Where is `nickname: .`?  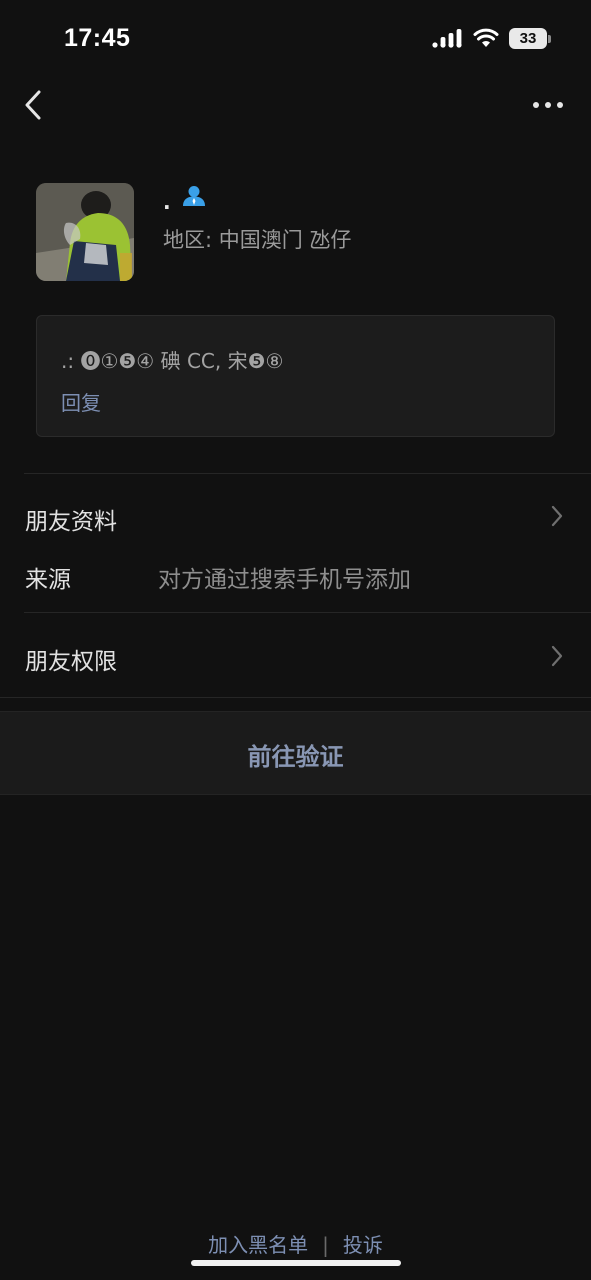
nickname: . is located at coordinates (167, 202).